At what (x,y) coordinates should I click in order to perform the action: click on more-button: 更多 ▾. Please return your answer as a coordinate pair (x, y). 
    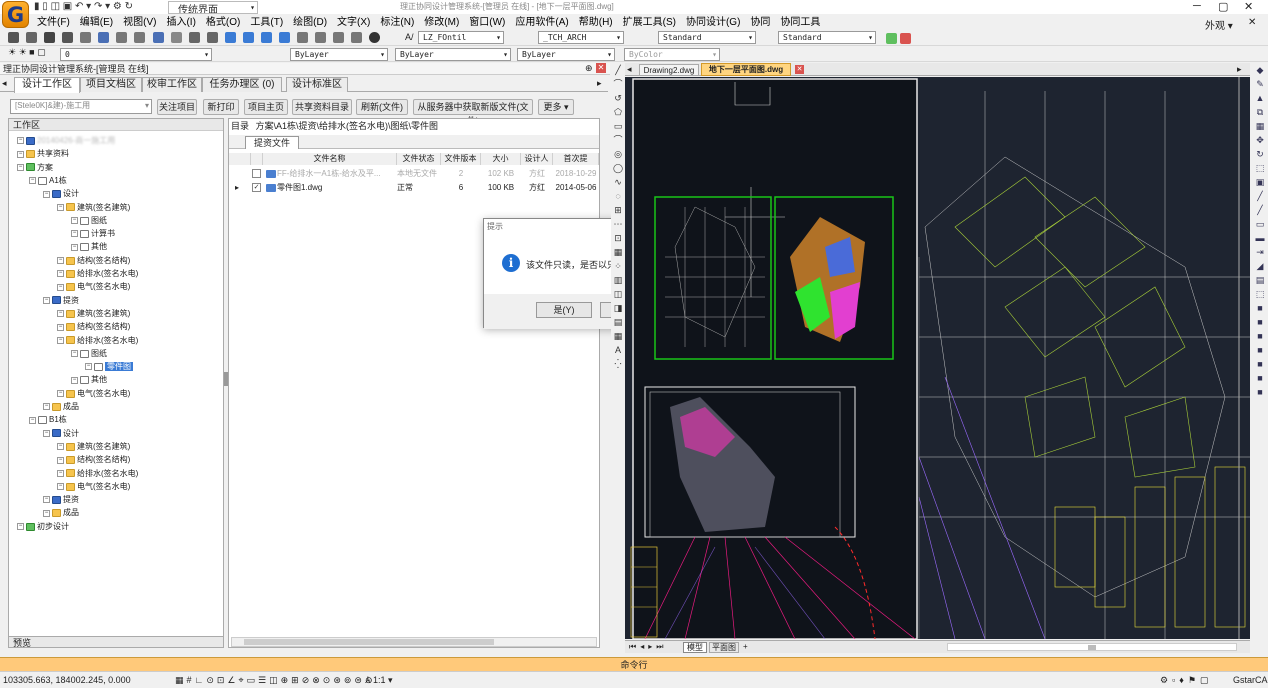
    Looking at the image, I should click on (556, 107).